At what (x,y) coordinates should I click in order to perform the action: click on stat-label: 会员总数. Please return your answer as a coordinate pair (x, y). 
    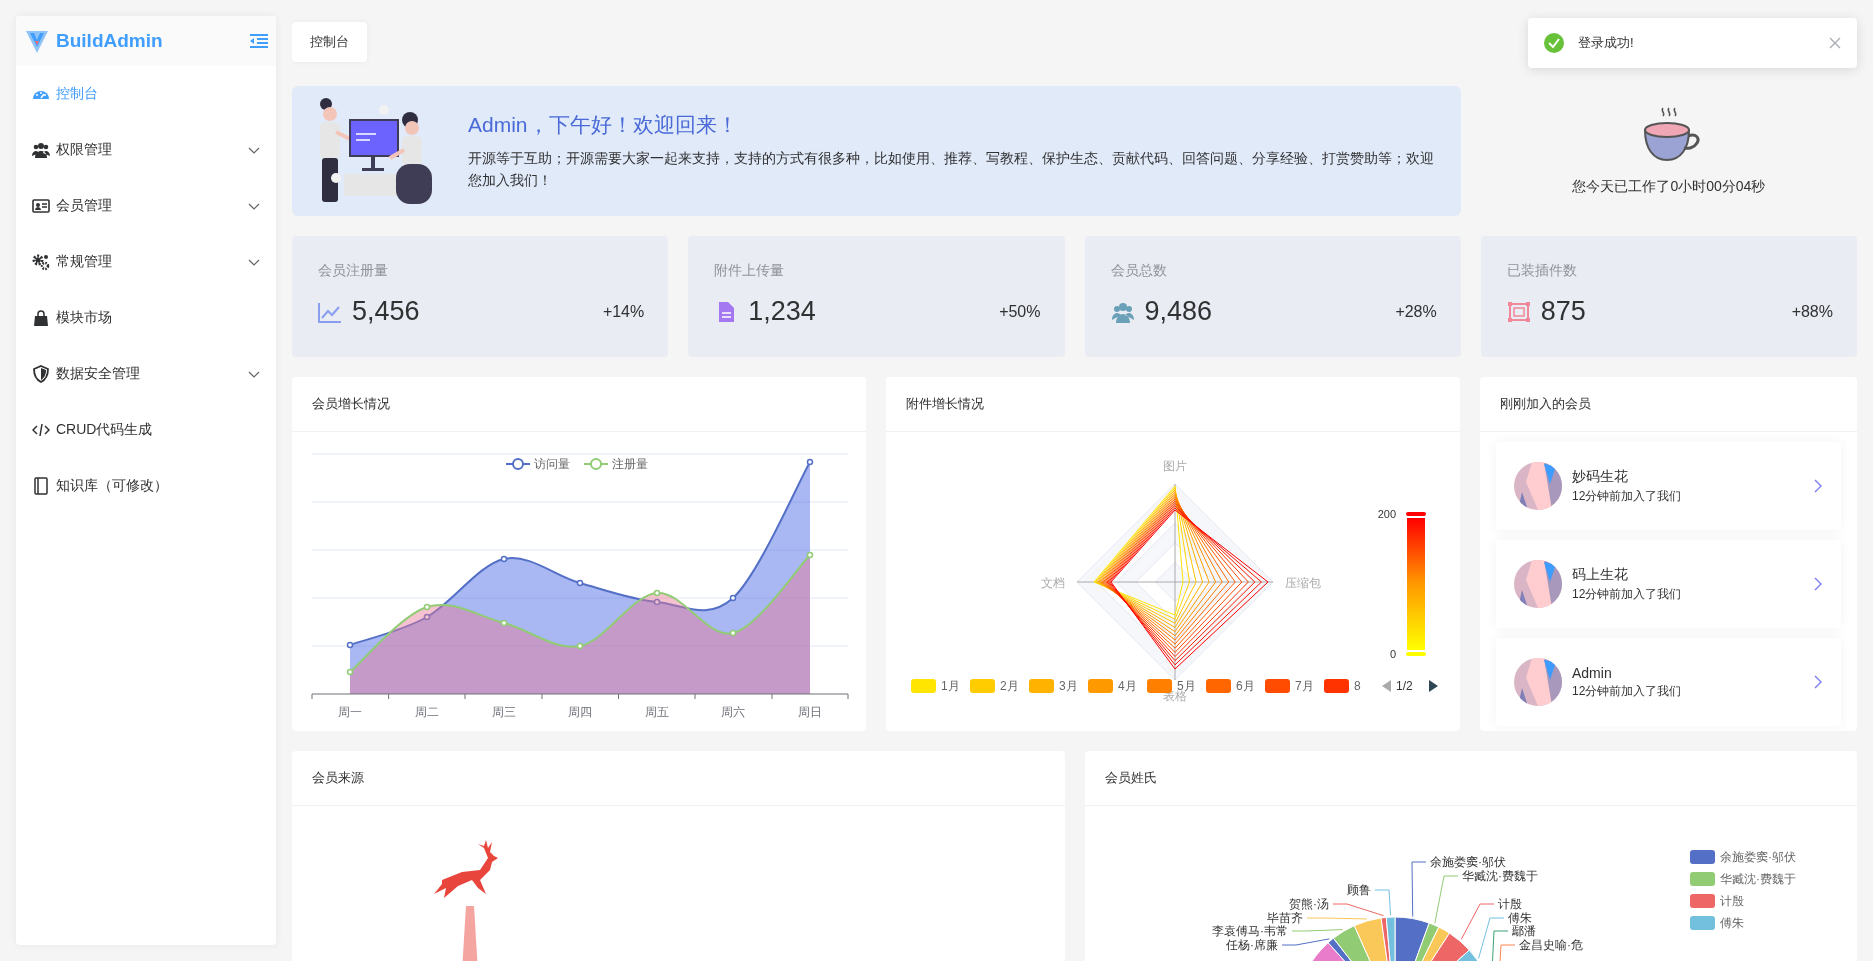
    Looking at the image, I should click on (1139, 271).